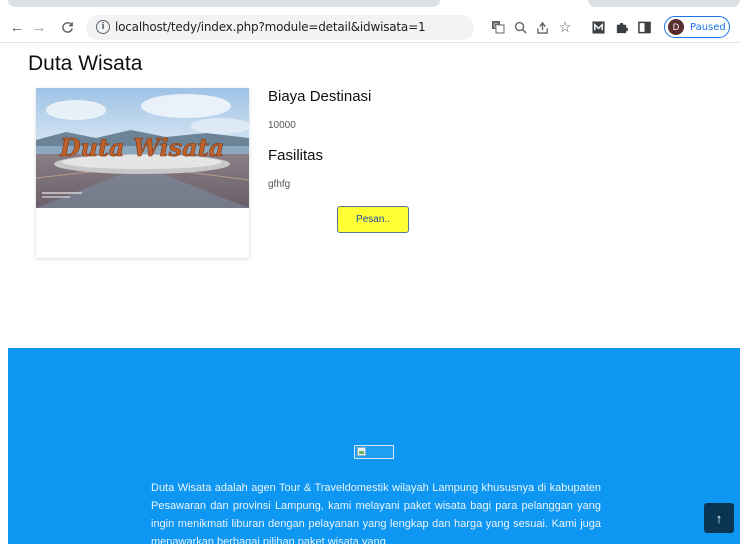 The image size is (740, 544). Describe the element at coordinates (676, 27) in the screenshot. I see `avatar: D` at that location.